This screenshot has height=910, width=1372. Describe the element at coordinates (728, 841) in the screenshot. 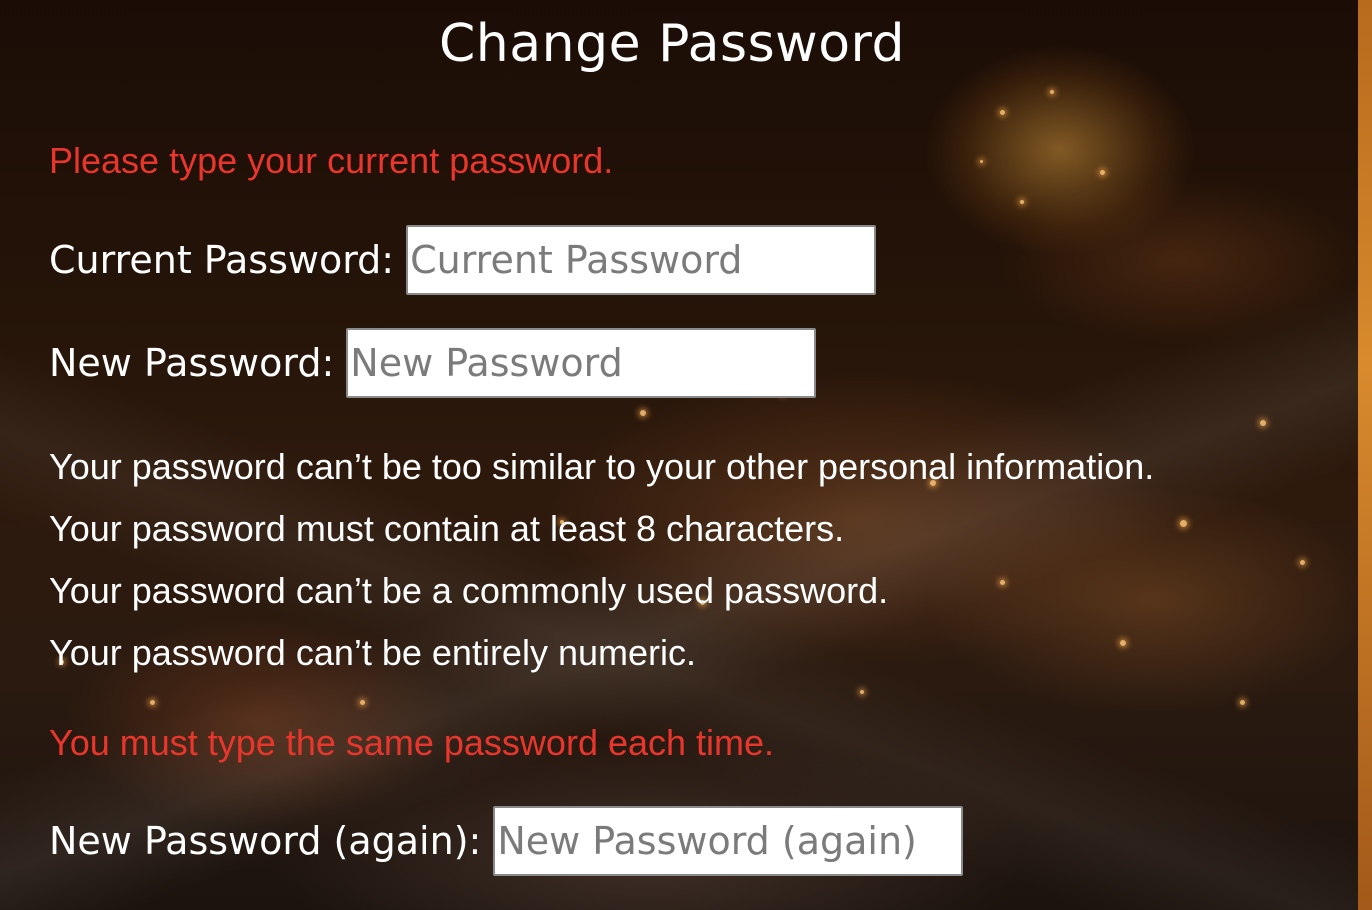

I see `new-password-again-input` at that location.